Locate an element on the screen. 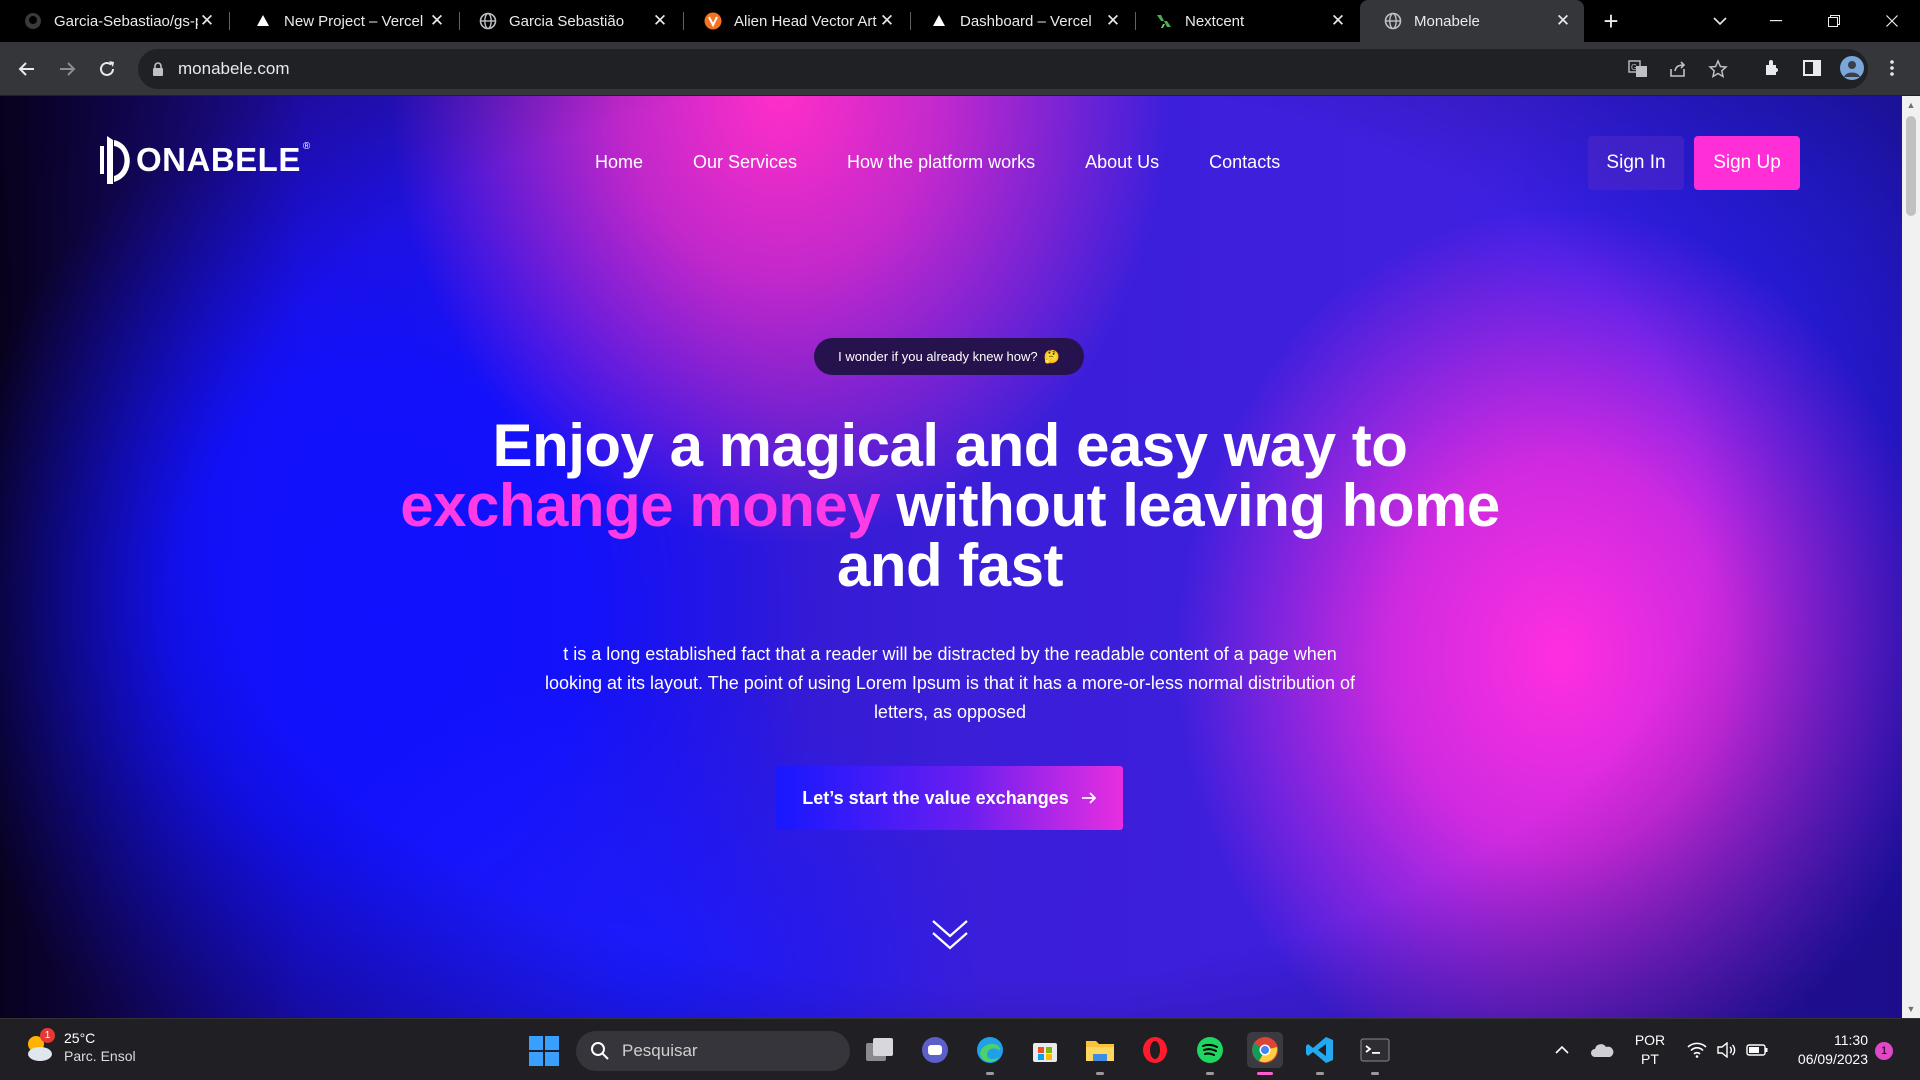 The width and height of the screenshot is (1920, 1080). headline-part2: without leaving home and fast is located at coordinates (1168, 535).